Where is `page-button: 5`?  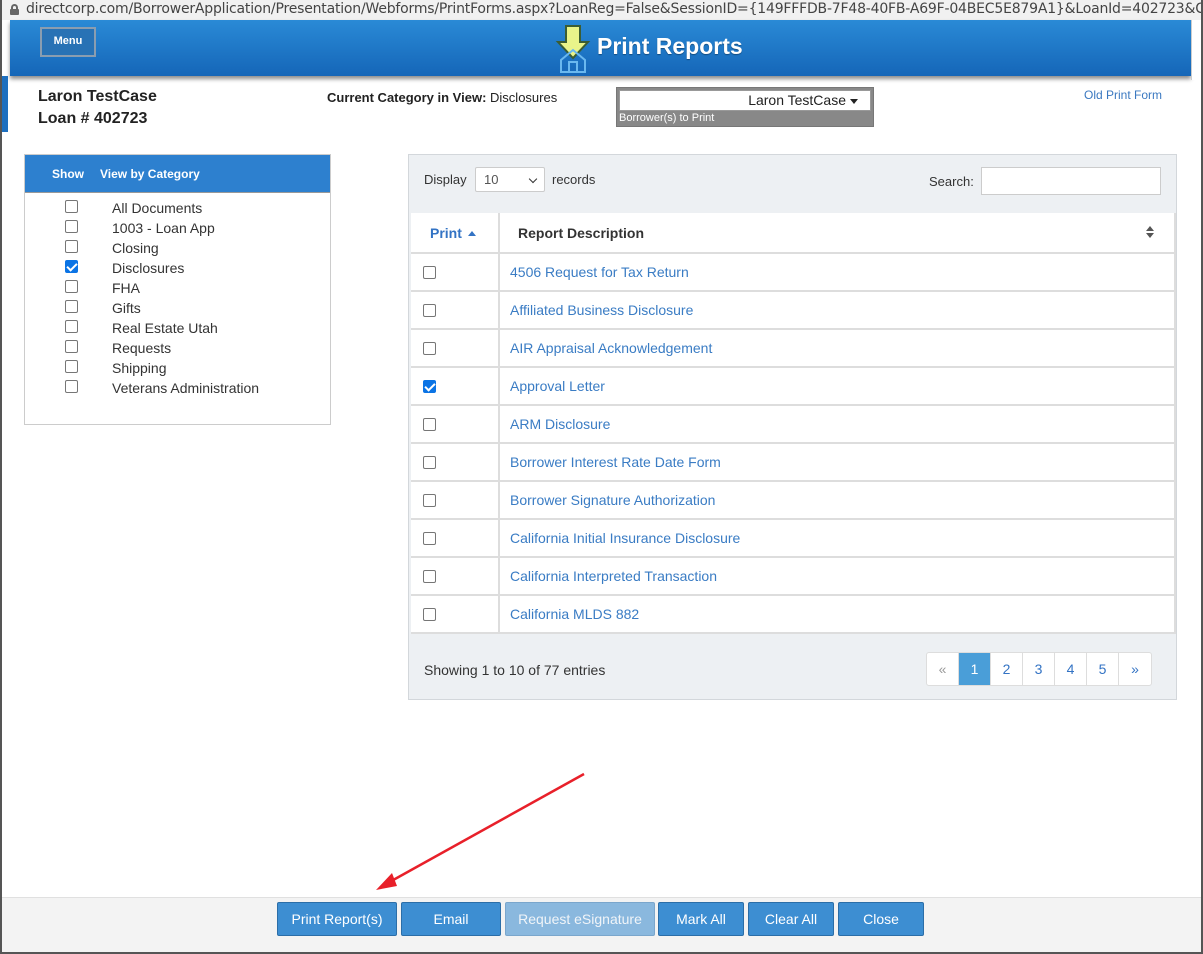 page-button: 5 is located at coordinates (1103, 669).